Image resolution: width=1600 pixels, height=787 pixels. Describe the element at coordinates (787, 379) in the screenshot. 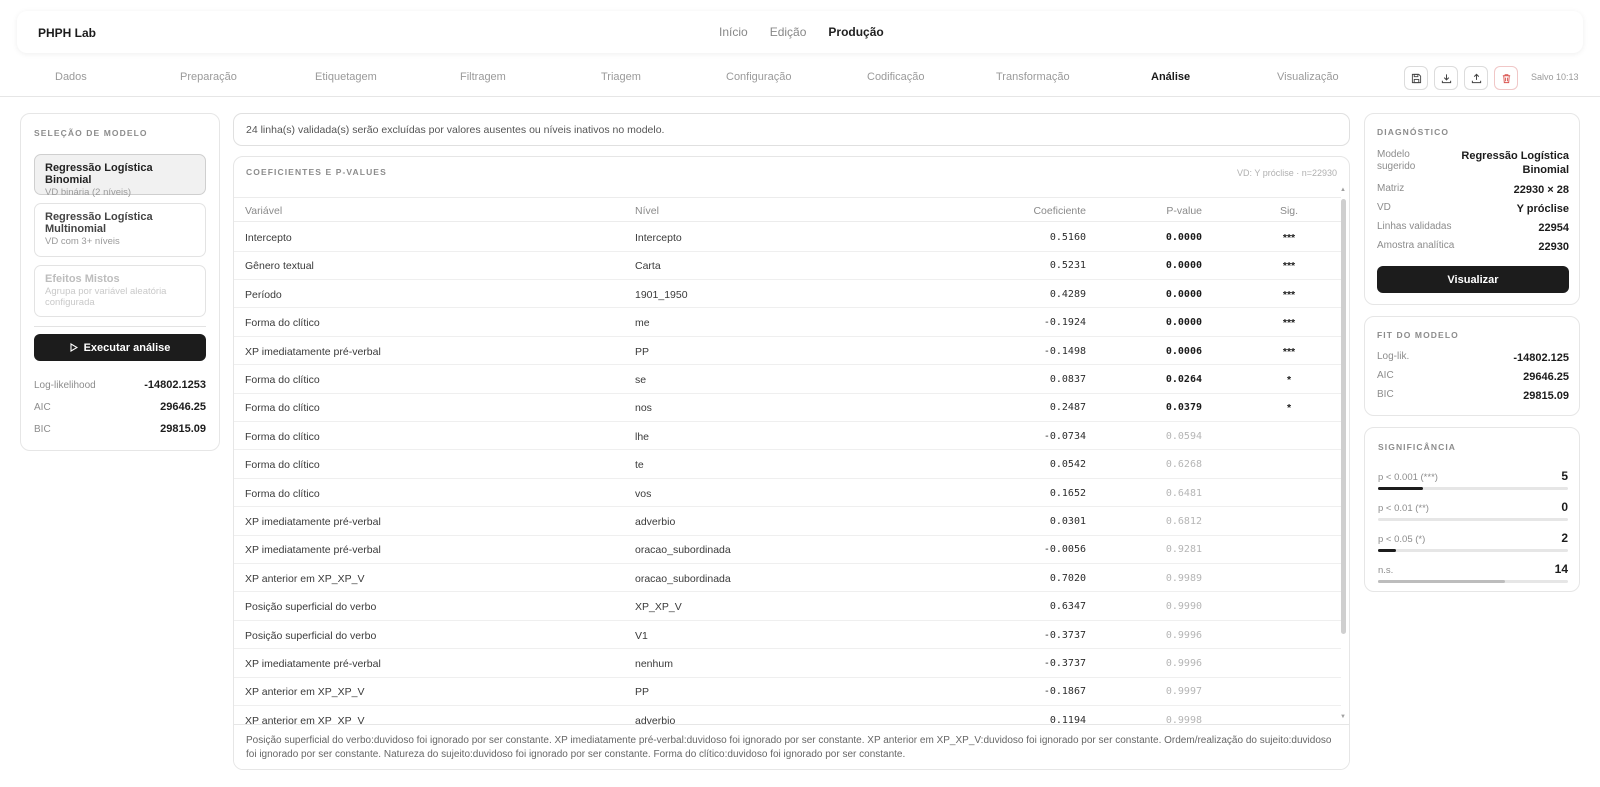

I see `table-row: Forma do clítico se 0.0837 0.0264 *` at that location.